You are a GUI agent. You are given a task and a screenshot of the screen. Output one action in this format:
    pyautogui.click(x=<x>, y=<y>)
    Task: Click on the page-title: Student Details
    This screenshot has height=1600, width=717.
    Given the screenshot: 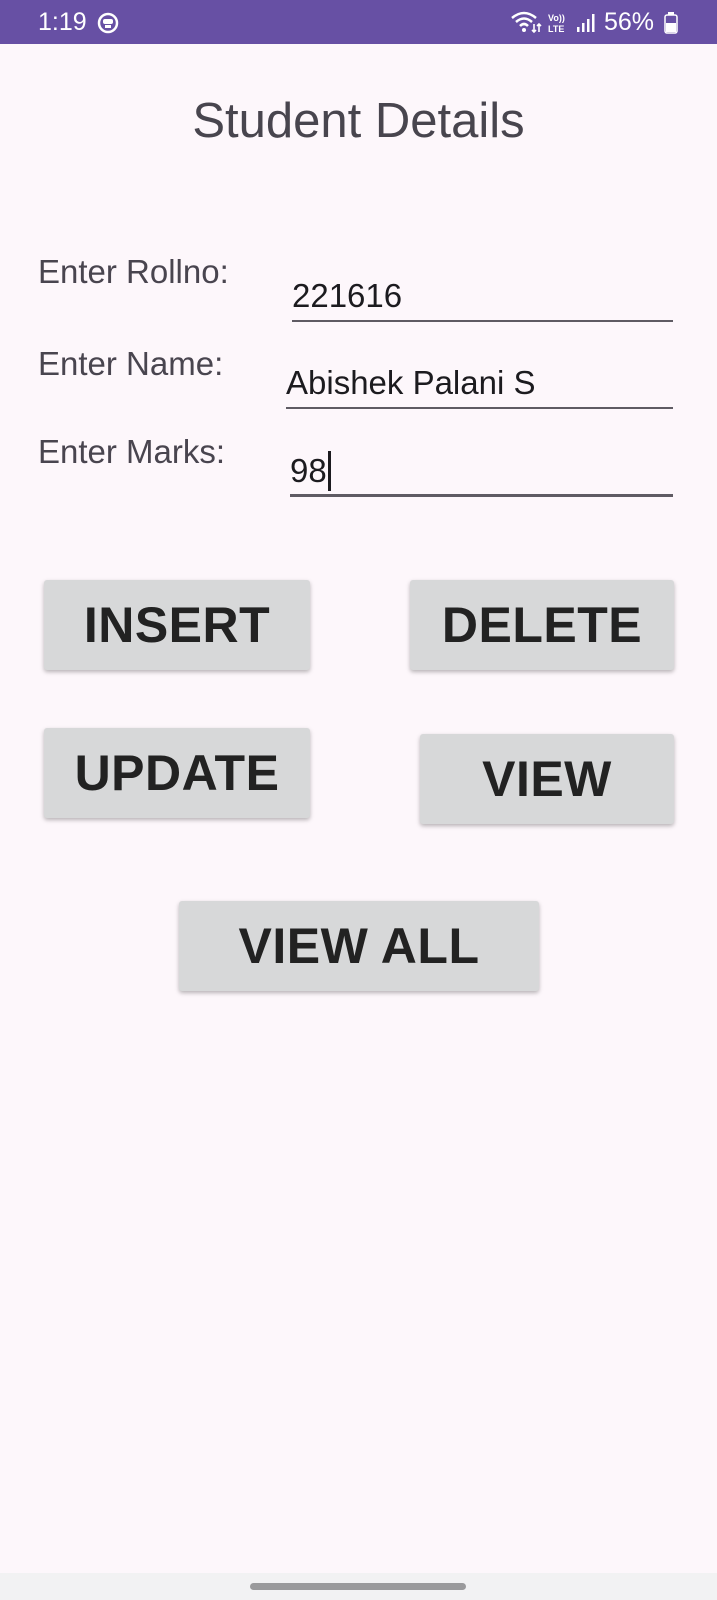 What is the action you would take?
    pyautogui.click(x=358, y=121)
    